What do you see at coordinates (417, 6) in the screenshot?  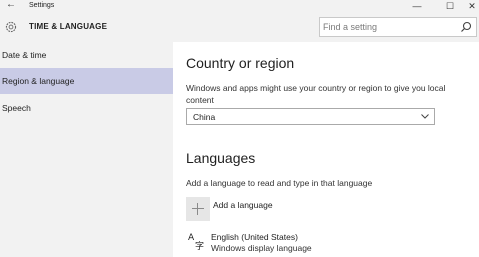 I see `minimize-button: —` at bounding box center [417, 6].